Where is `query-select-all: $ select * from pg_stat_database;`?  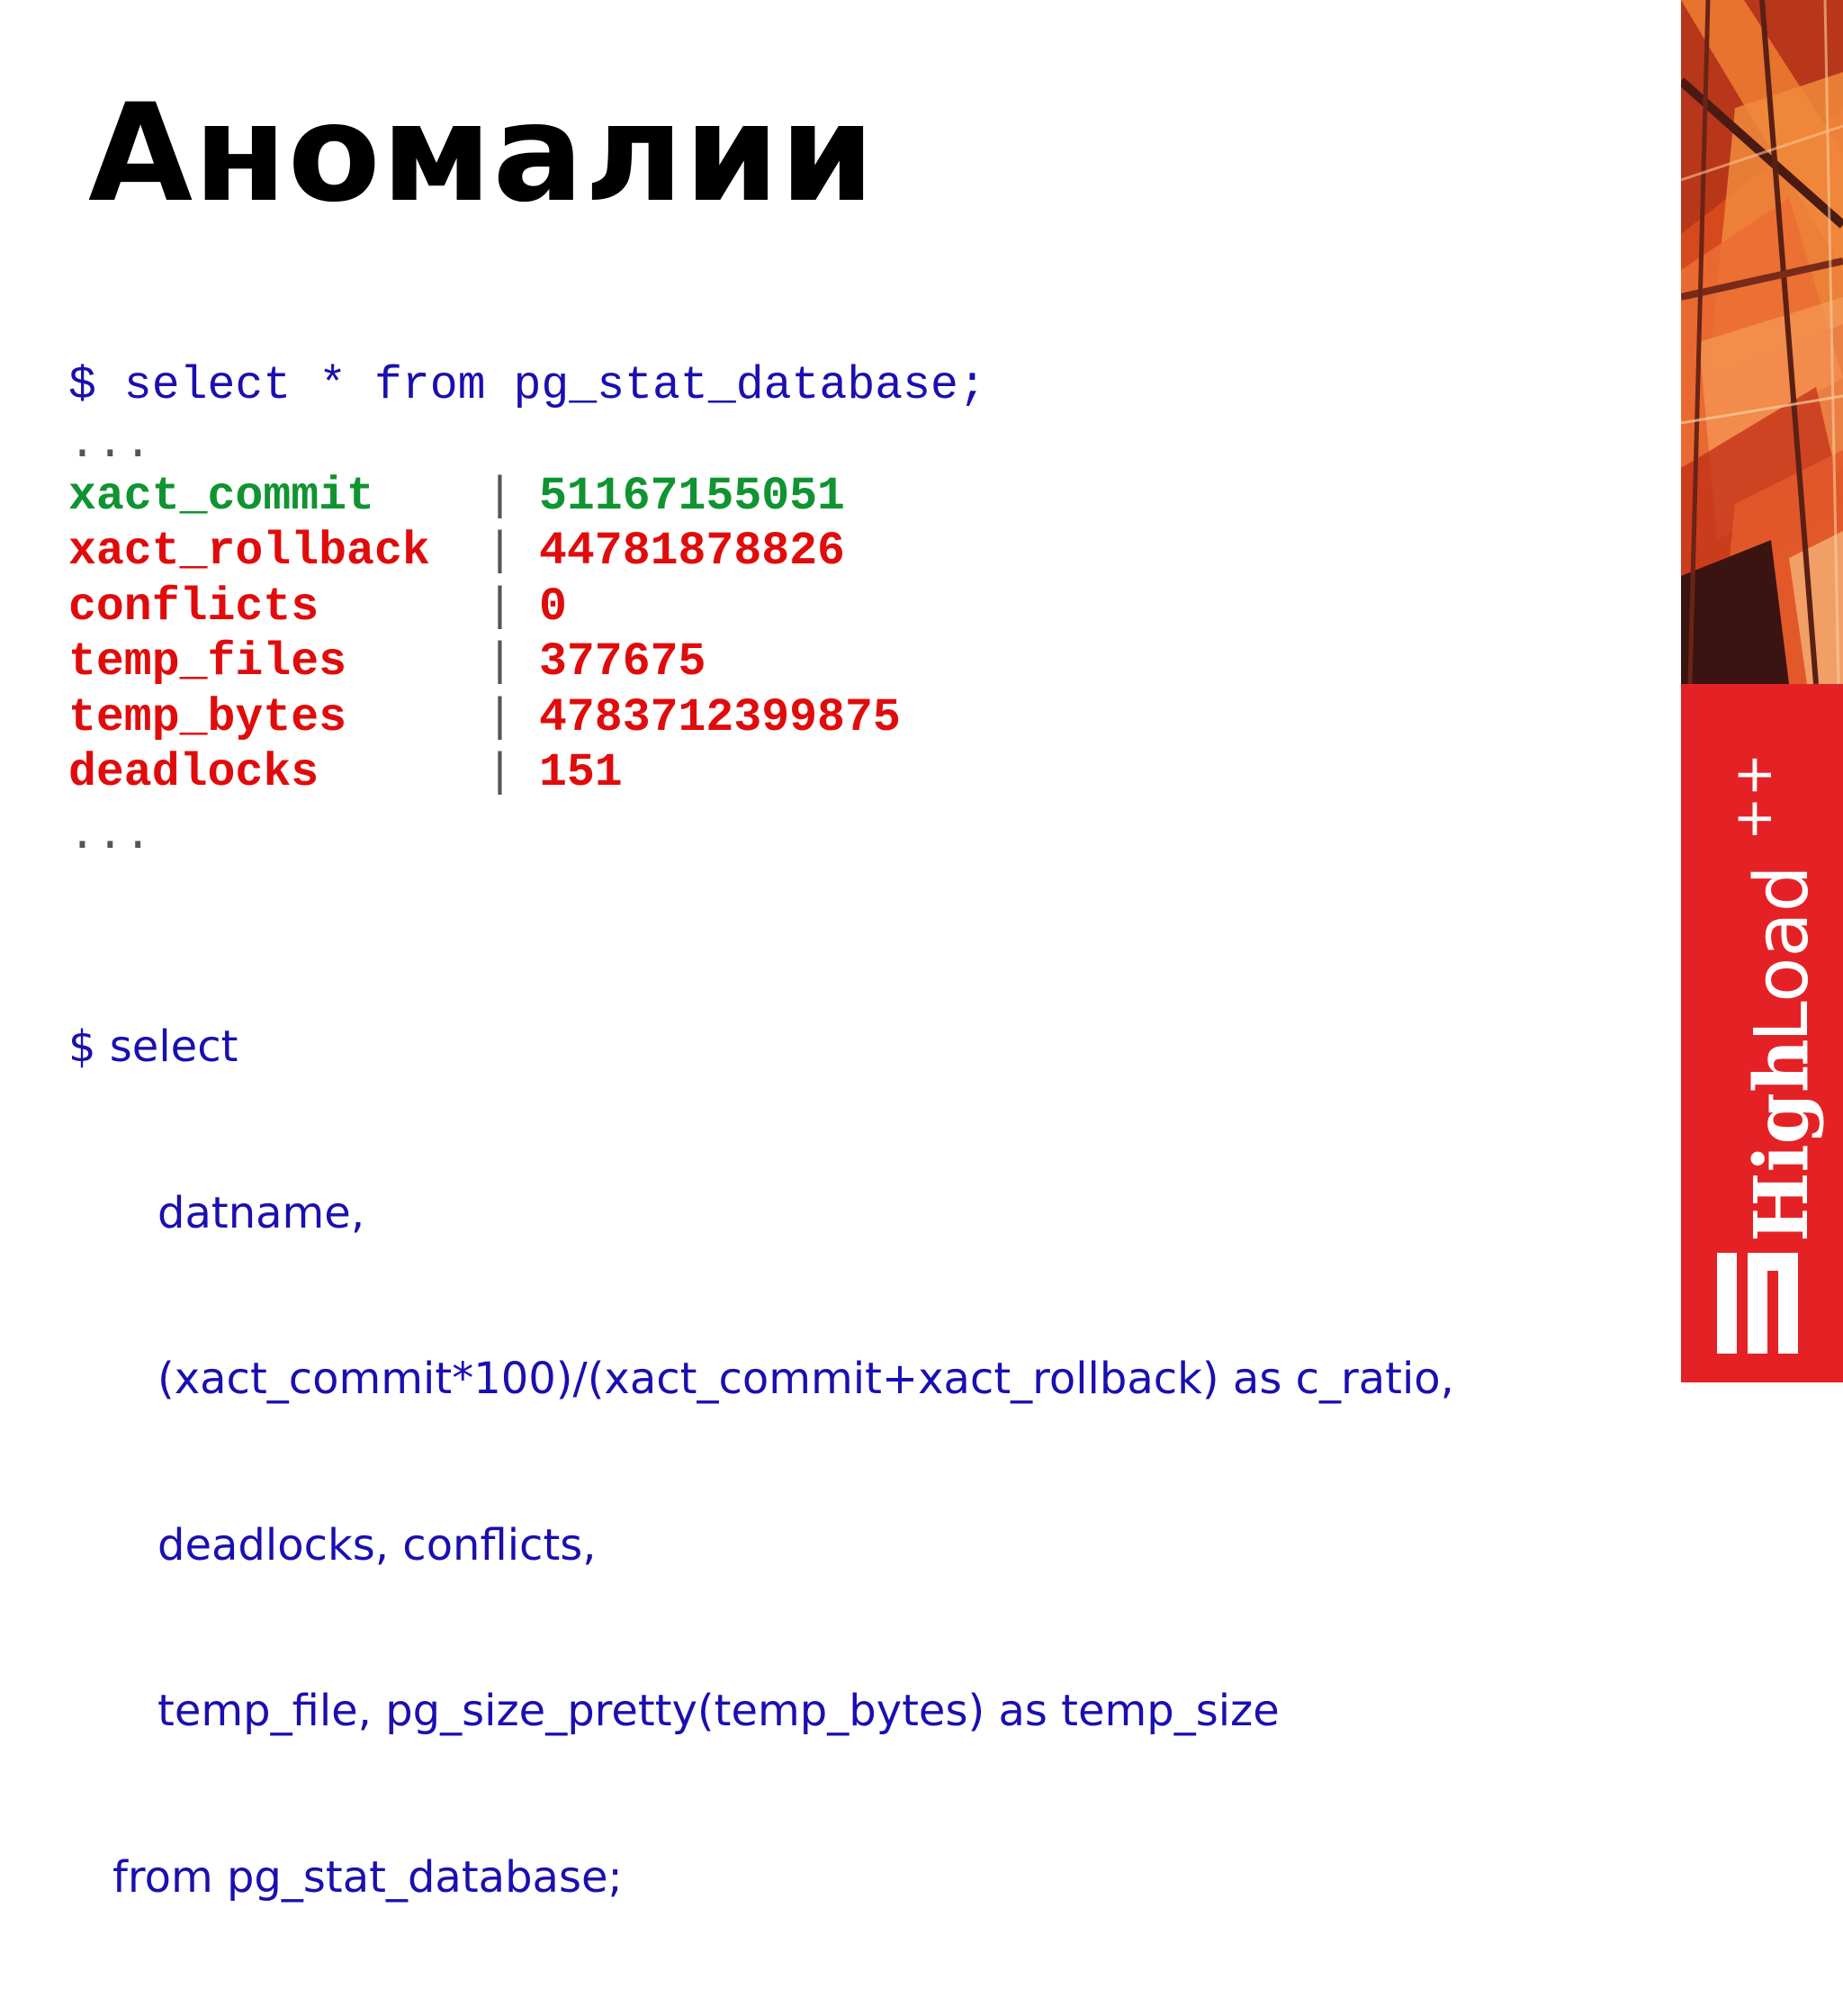 query-select-all: $ select * from pg_stat_database; is located at coordinates (527, 386).